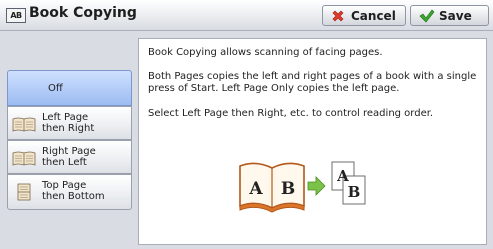 The image size is (493, 249). Describe the element at coordinates (69, 151) in the screenshot. I see `option-label-line1: Right Page` at that location.